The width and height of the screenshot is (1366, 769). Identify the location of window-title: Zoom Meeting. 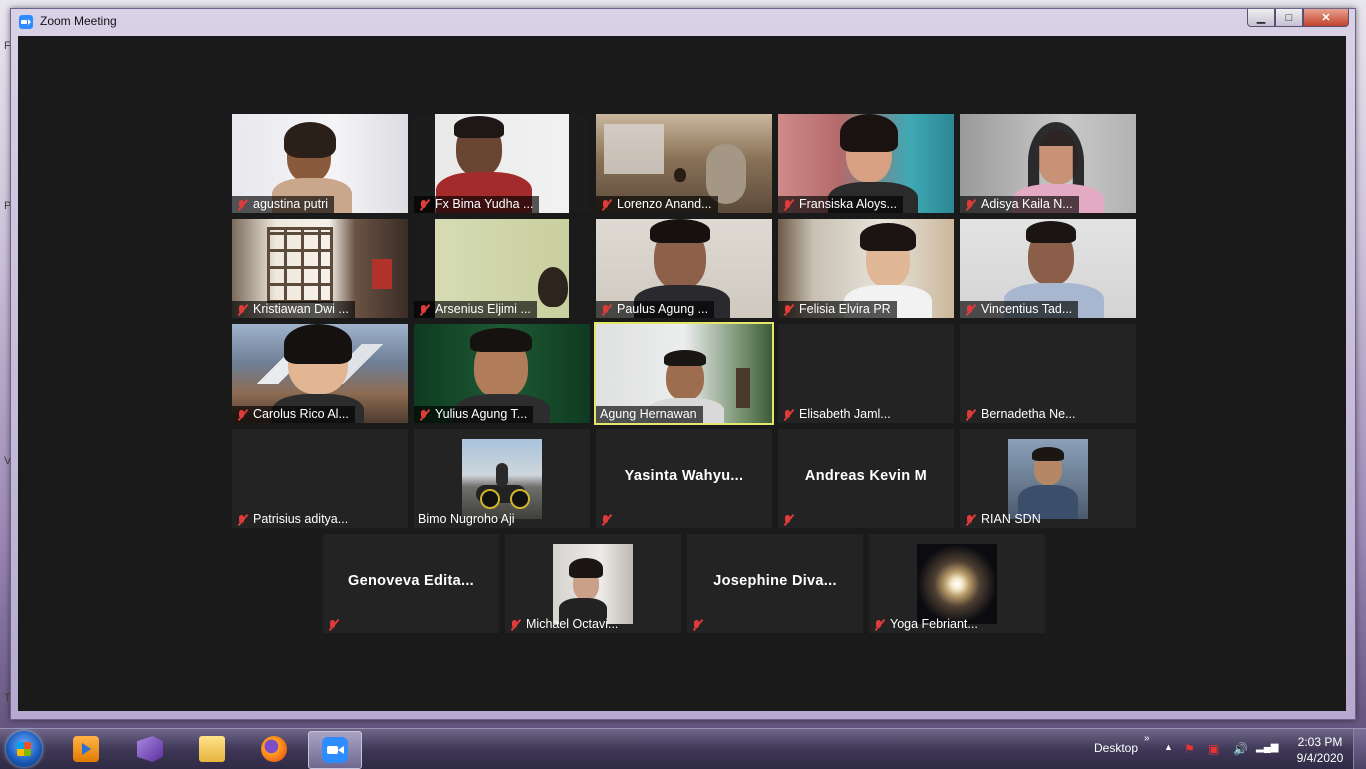
(78, 21).